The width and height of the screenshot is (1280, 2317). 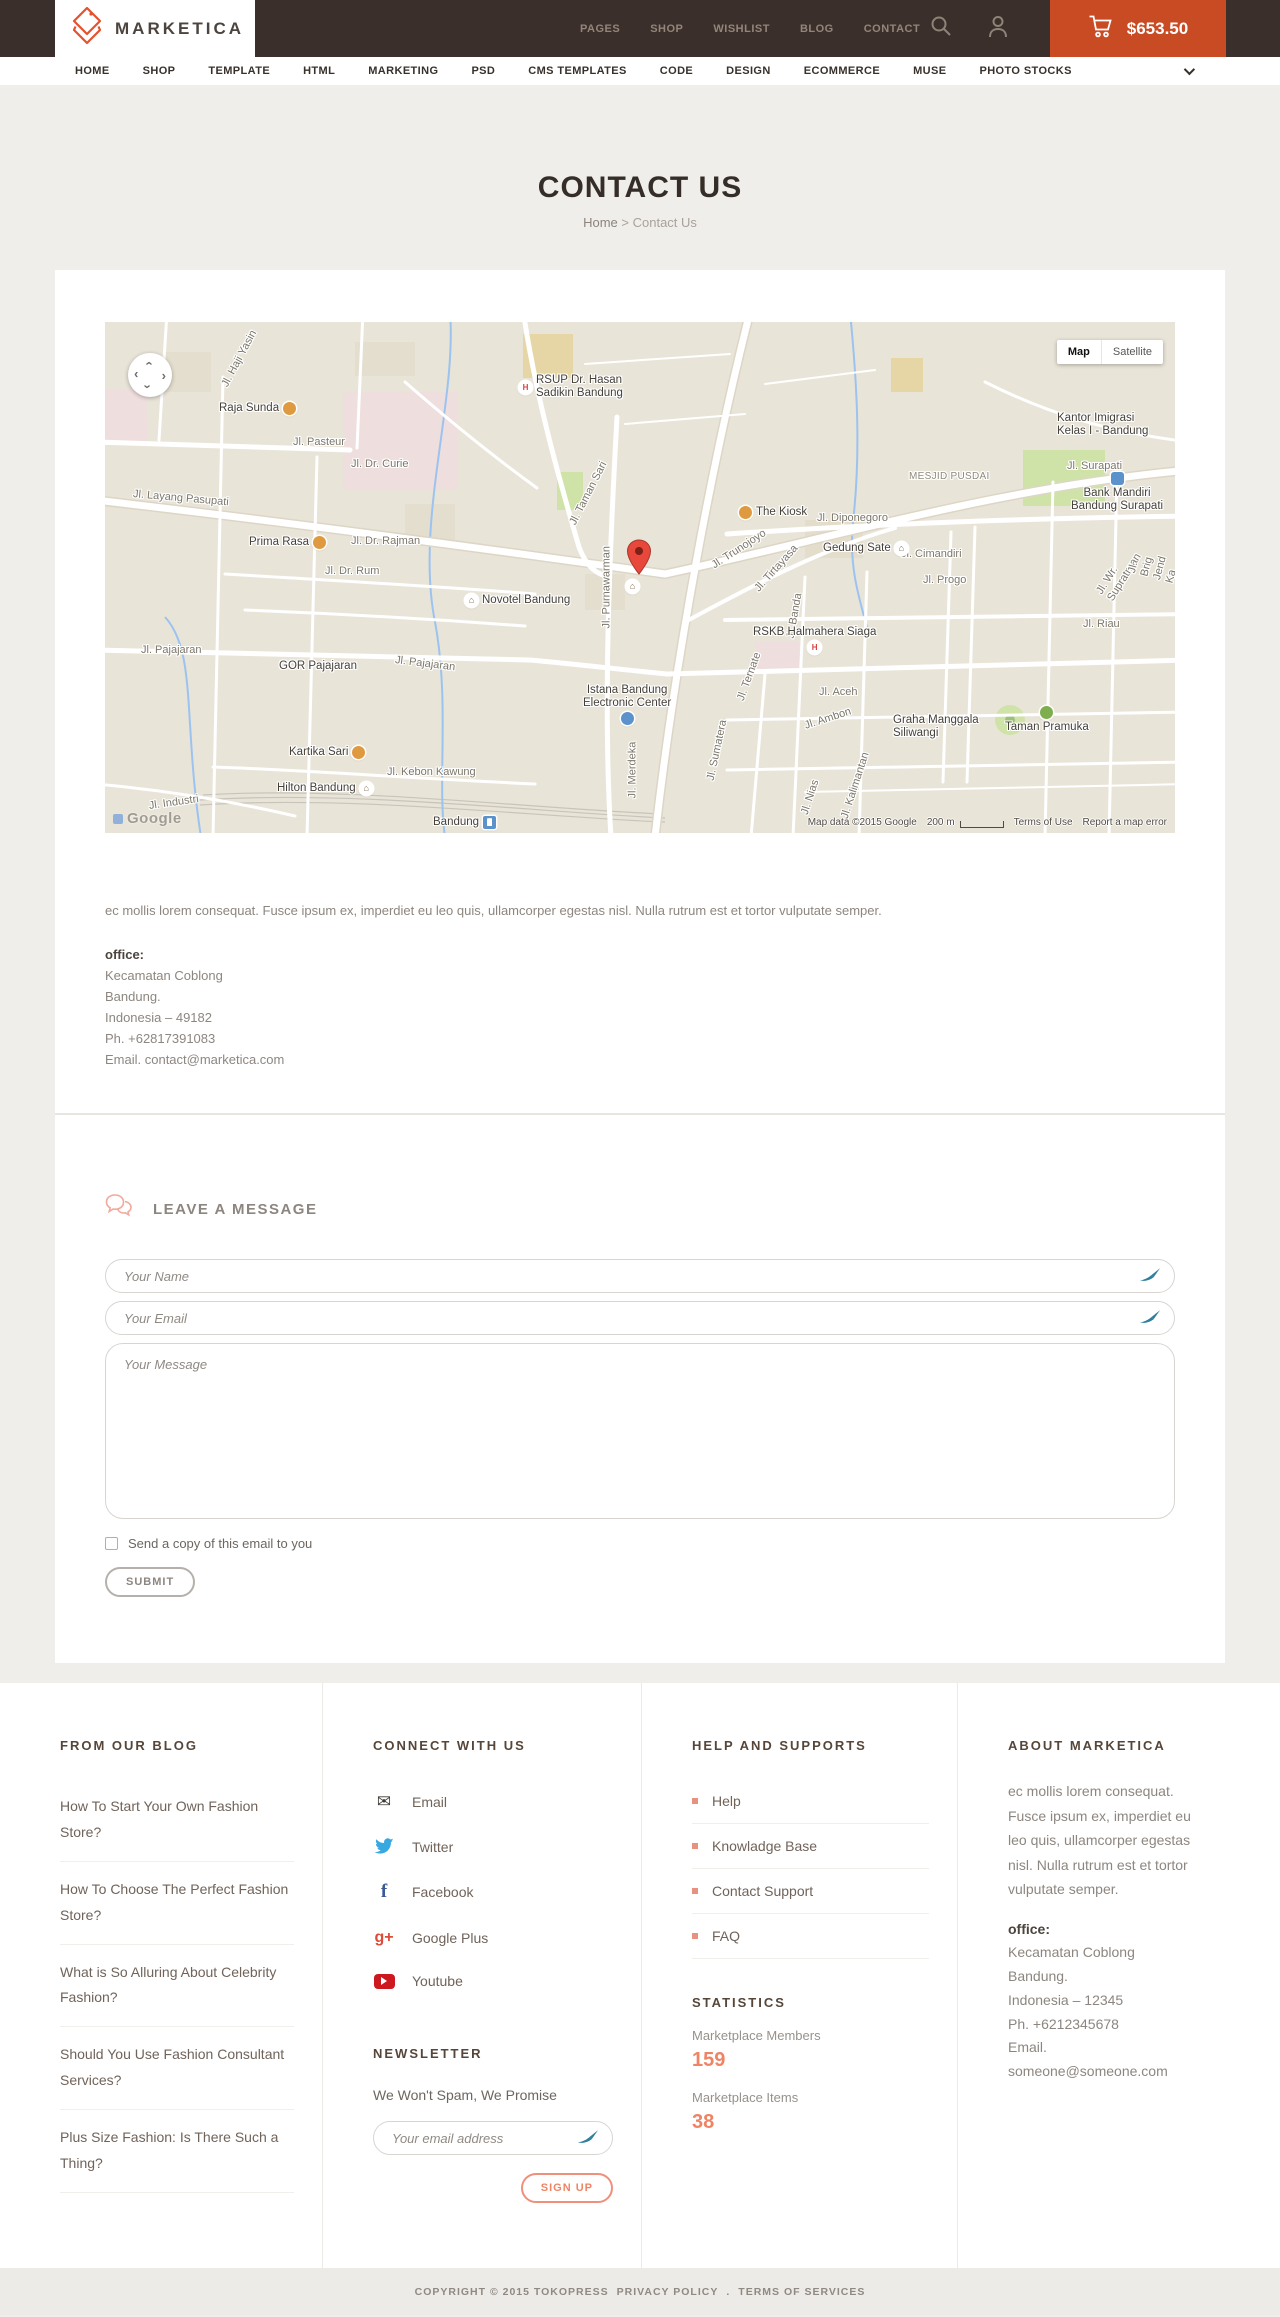 I want to click on menubar-more-chevron-icon, so click(x=1189, y=69).